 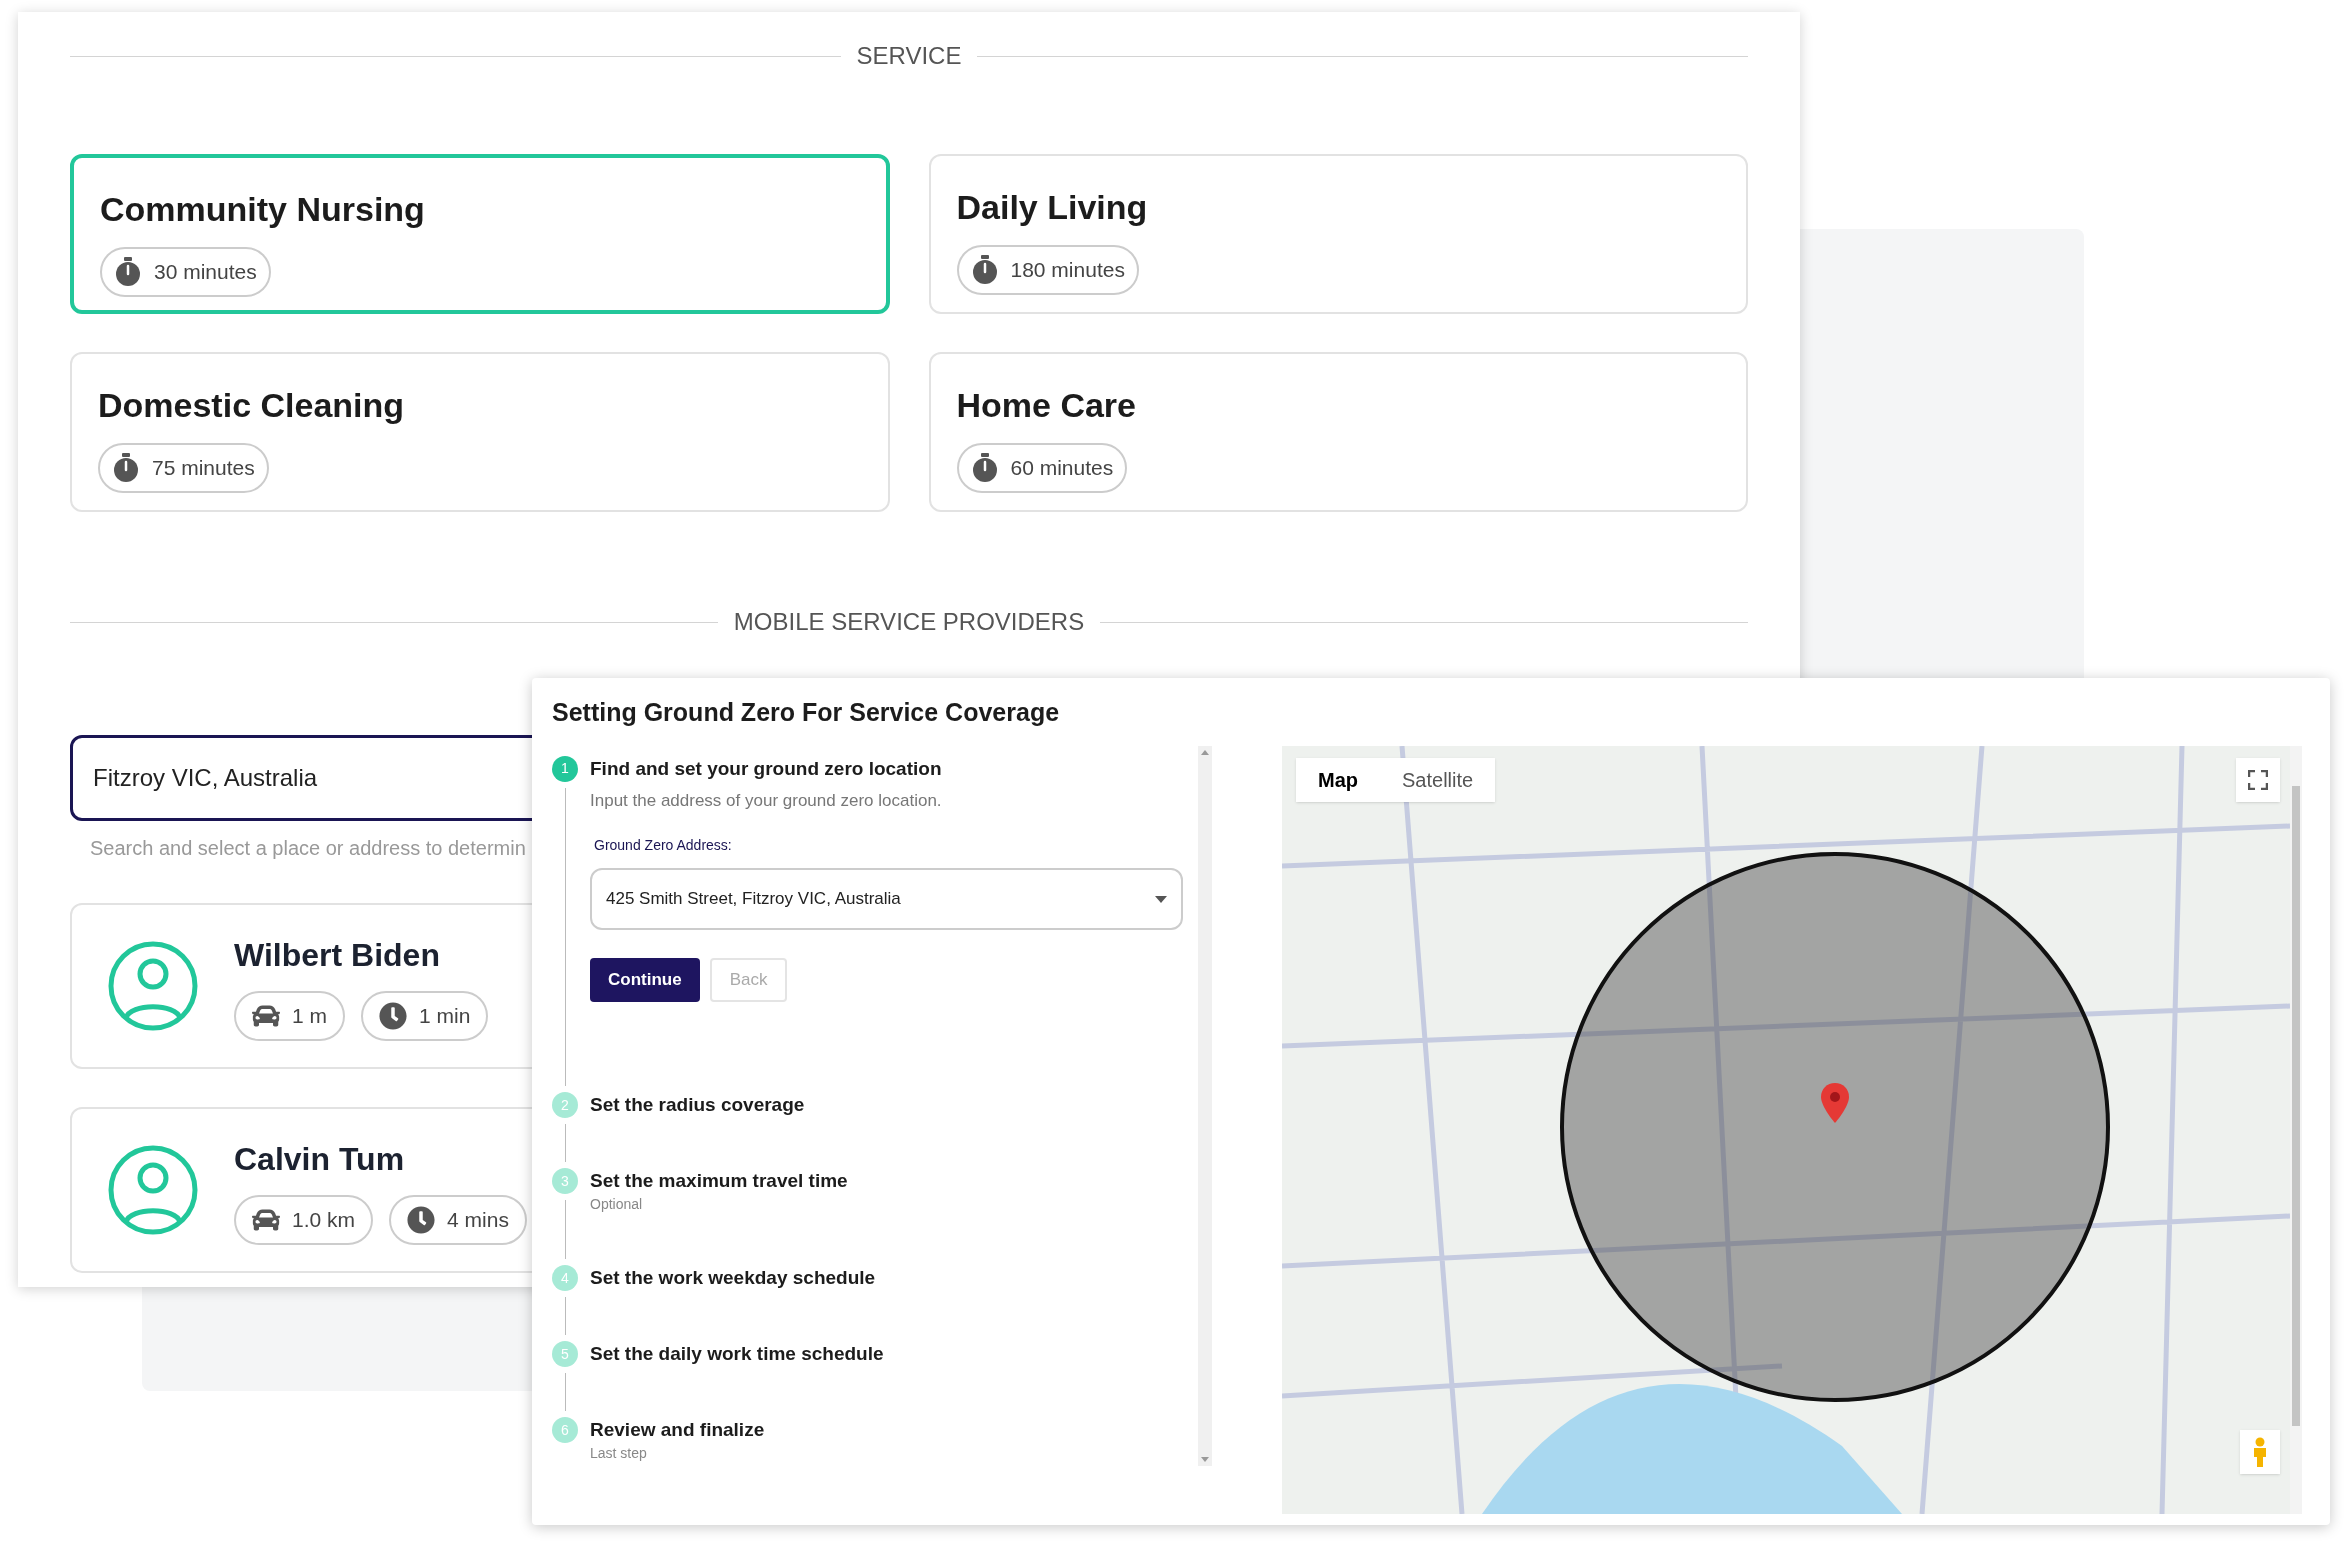 I want to click on step-number: 5, so click(x=565, y=1354).